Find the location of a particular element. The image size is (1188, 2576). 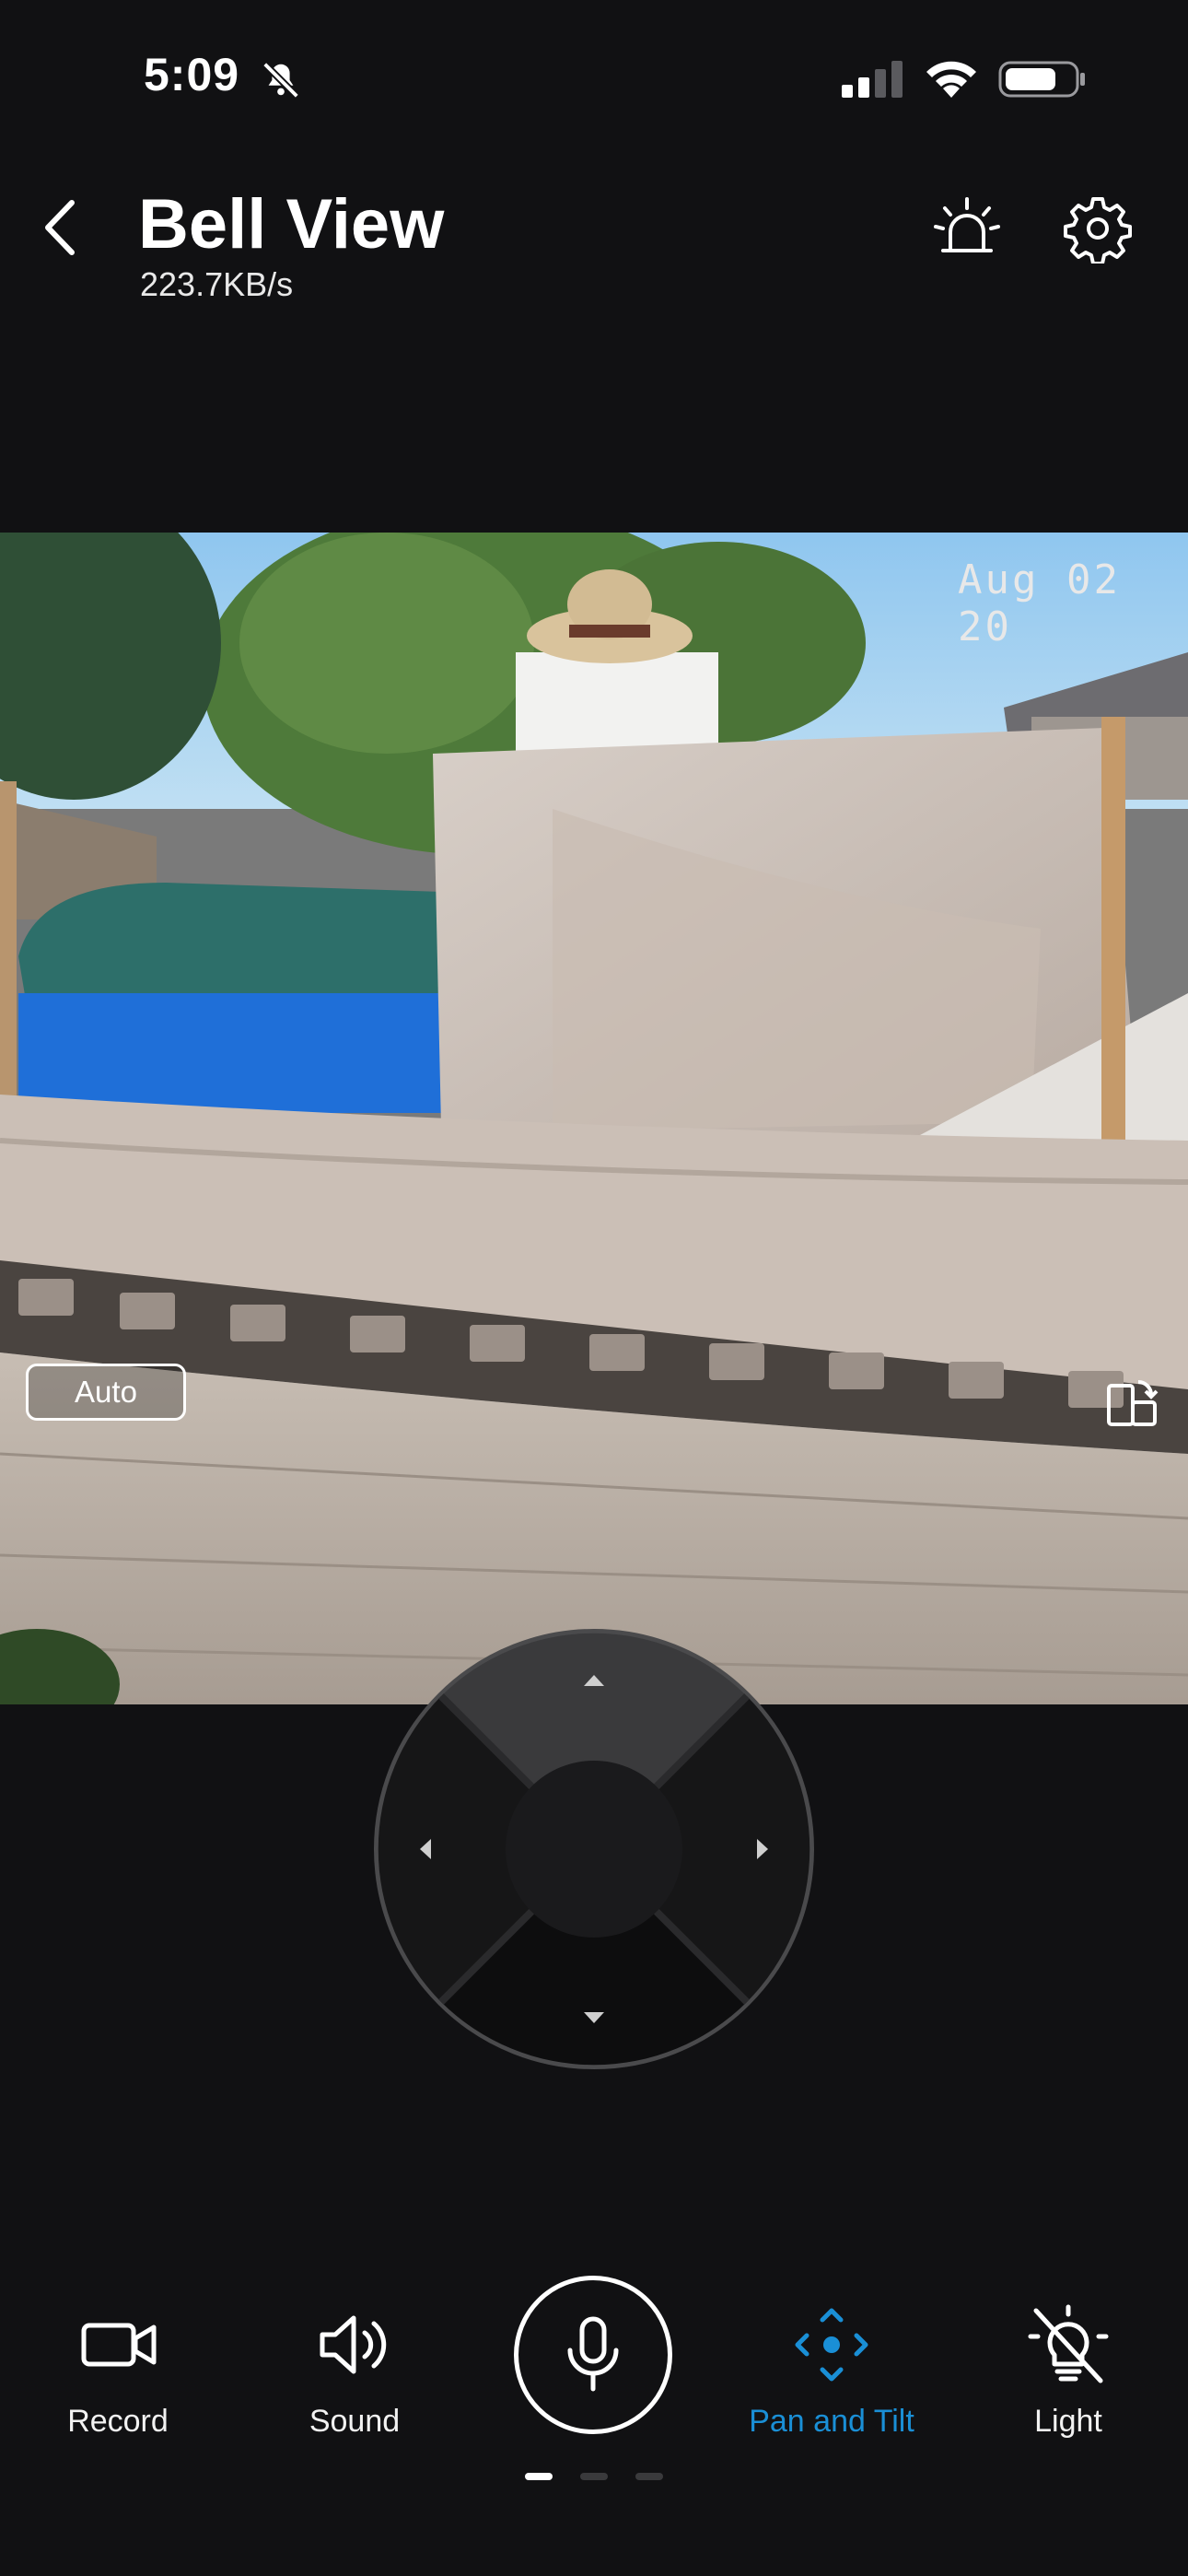

wifi-icon is located at coordinates (951, 79).